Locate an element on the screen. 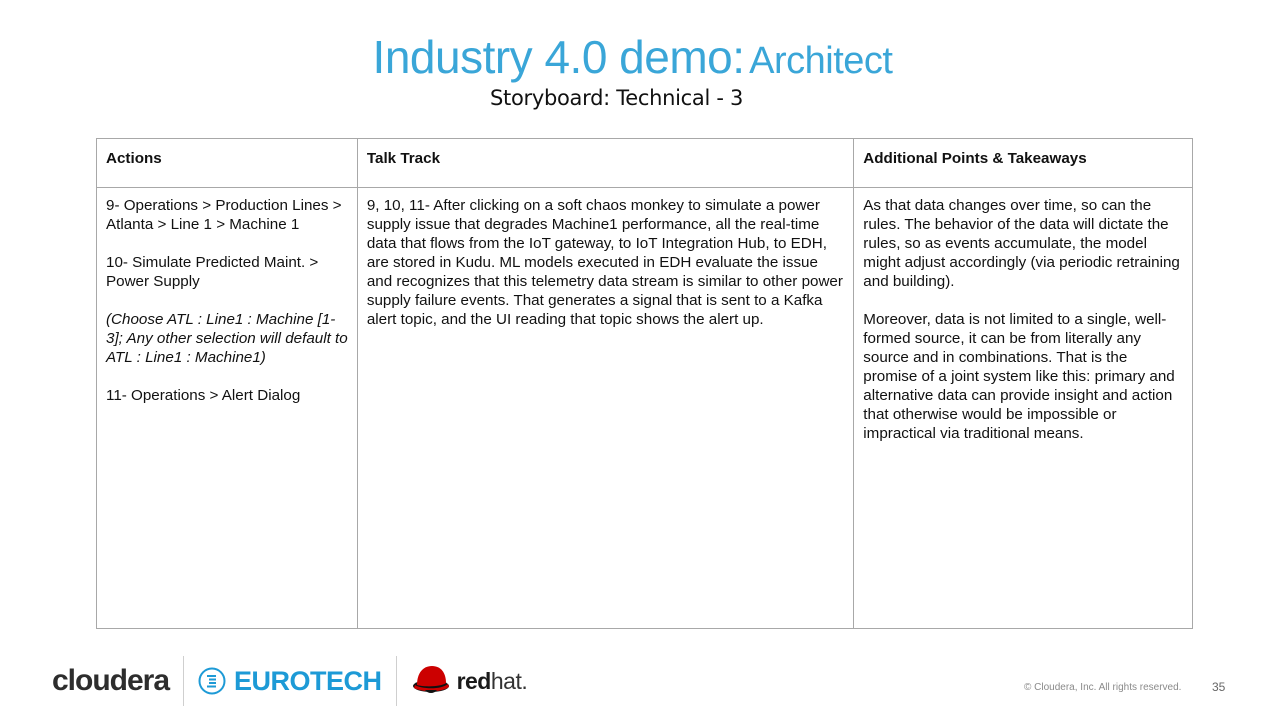 Image resolution: width=1279 pixels, height=719 pixels. slide-subtitle: Storyboard: Technical - 3 is located at coordinates (617, 98).